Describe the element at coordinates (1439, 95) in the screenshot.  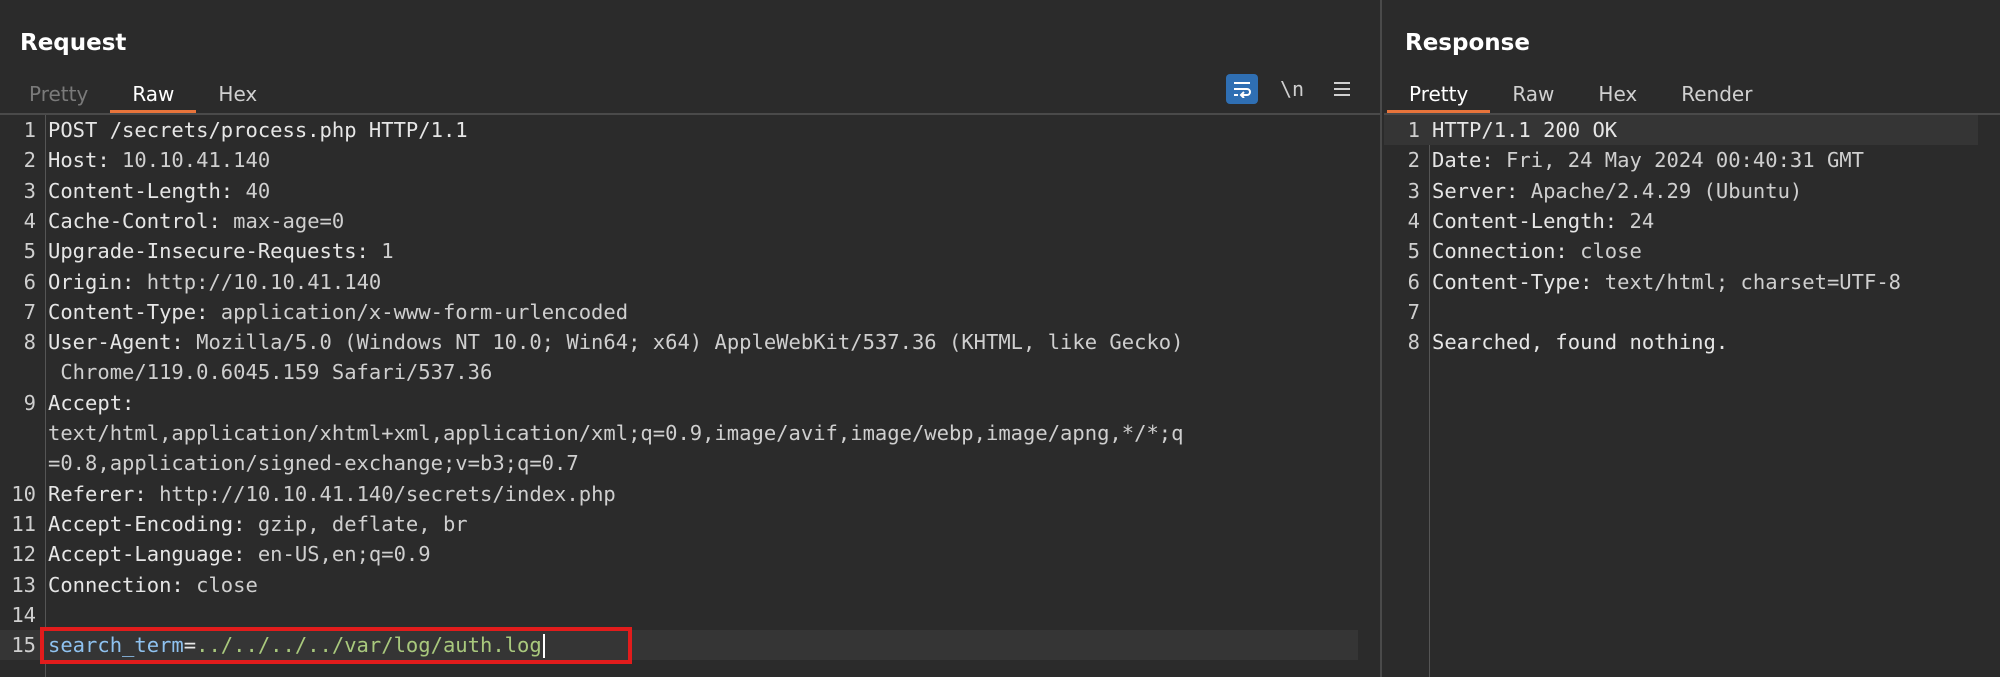
I see `tab-response-pretty: Pretty` at that location.